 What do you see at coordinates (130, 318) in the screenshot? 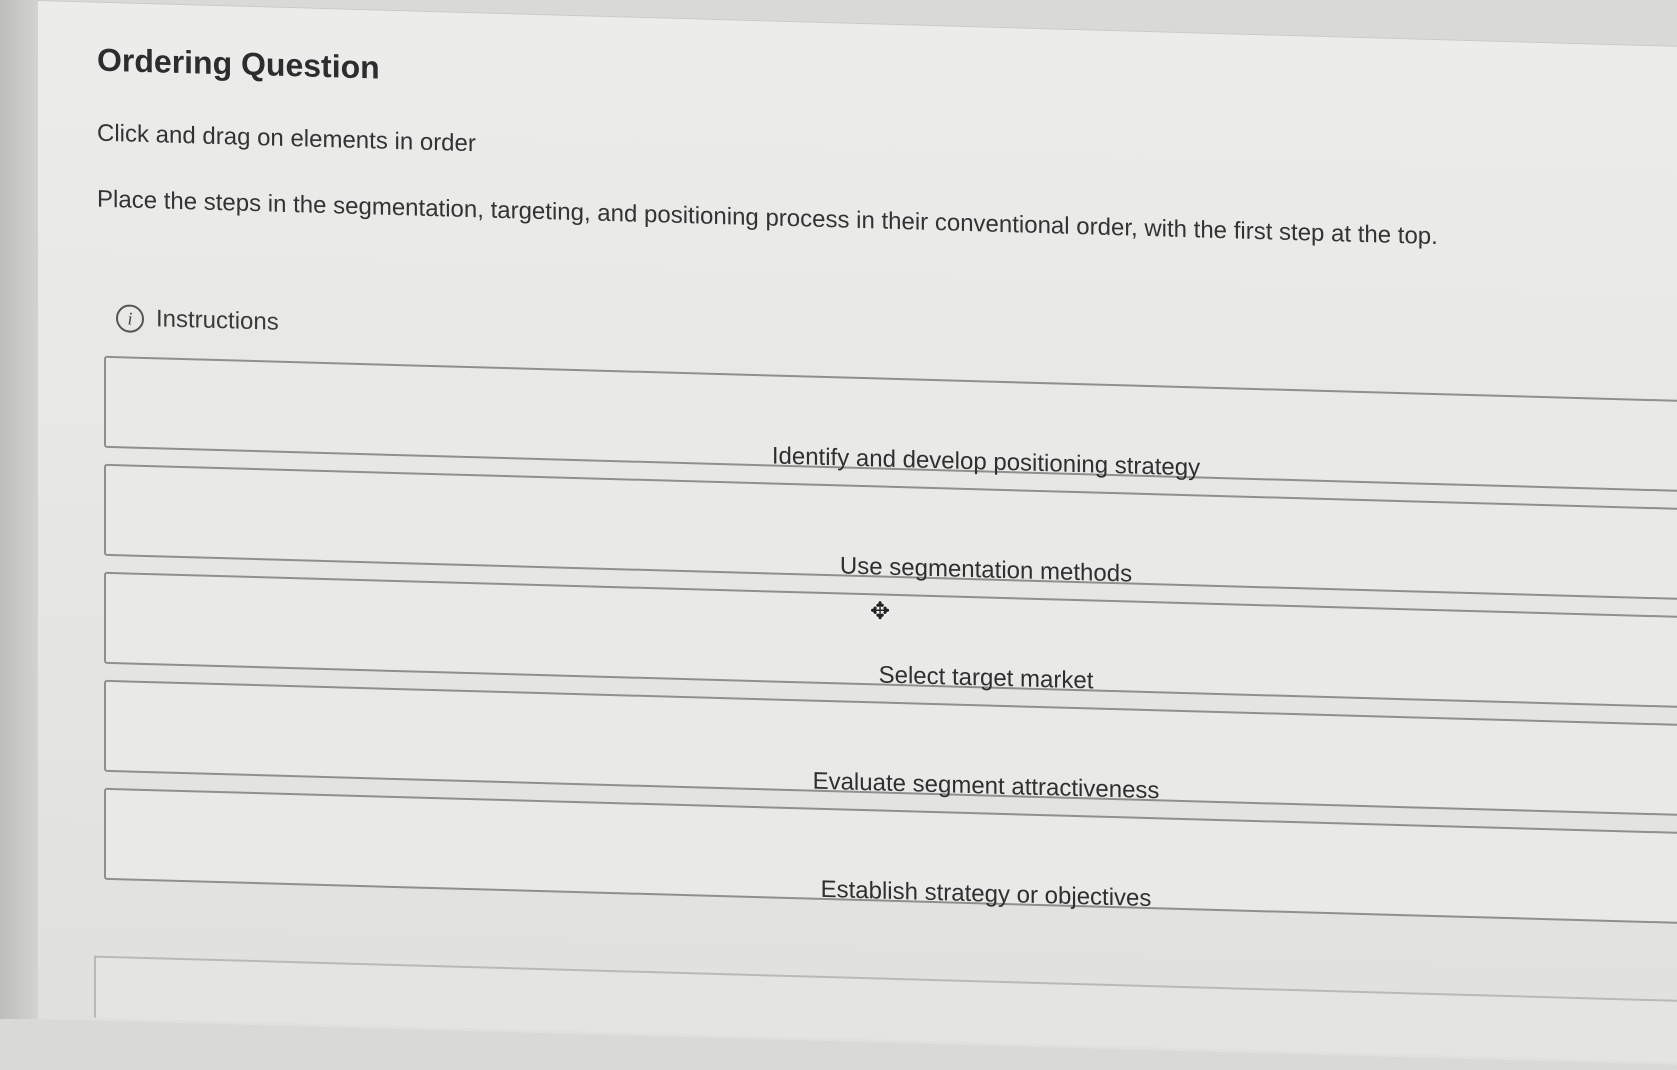
I see `info-icon: i` at bounding box center [130, 318].